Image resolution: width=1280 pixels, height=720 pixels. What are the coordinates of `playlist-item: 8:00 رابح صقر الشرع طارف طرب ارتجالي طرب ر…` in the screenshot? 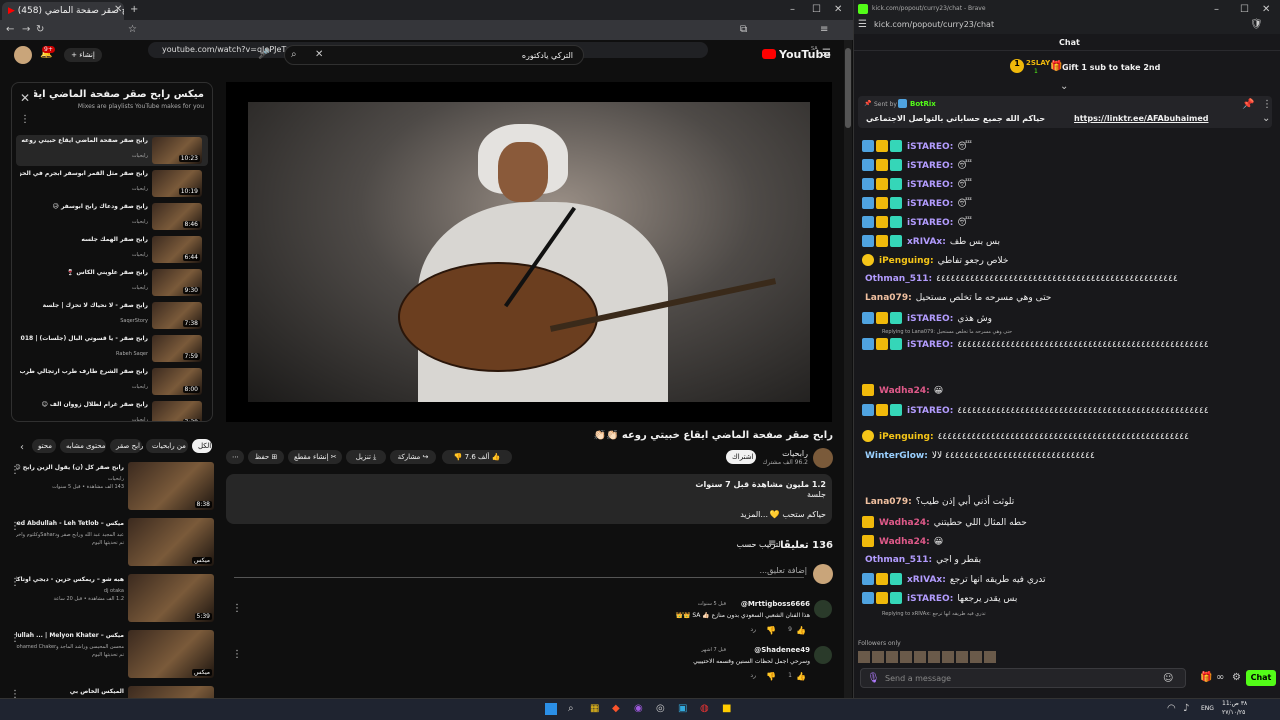 It's located at (112, 381).